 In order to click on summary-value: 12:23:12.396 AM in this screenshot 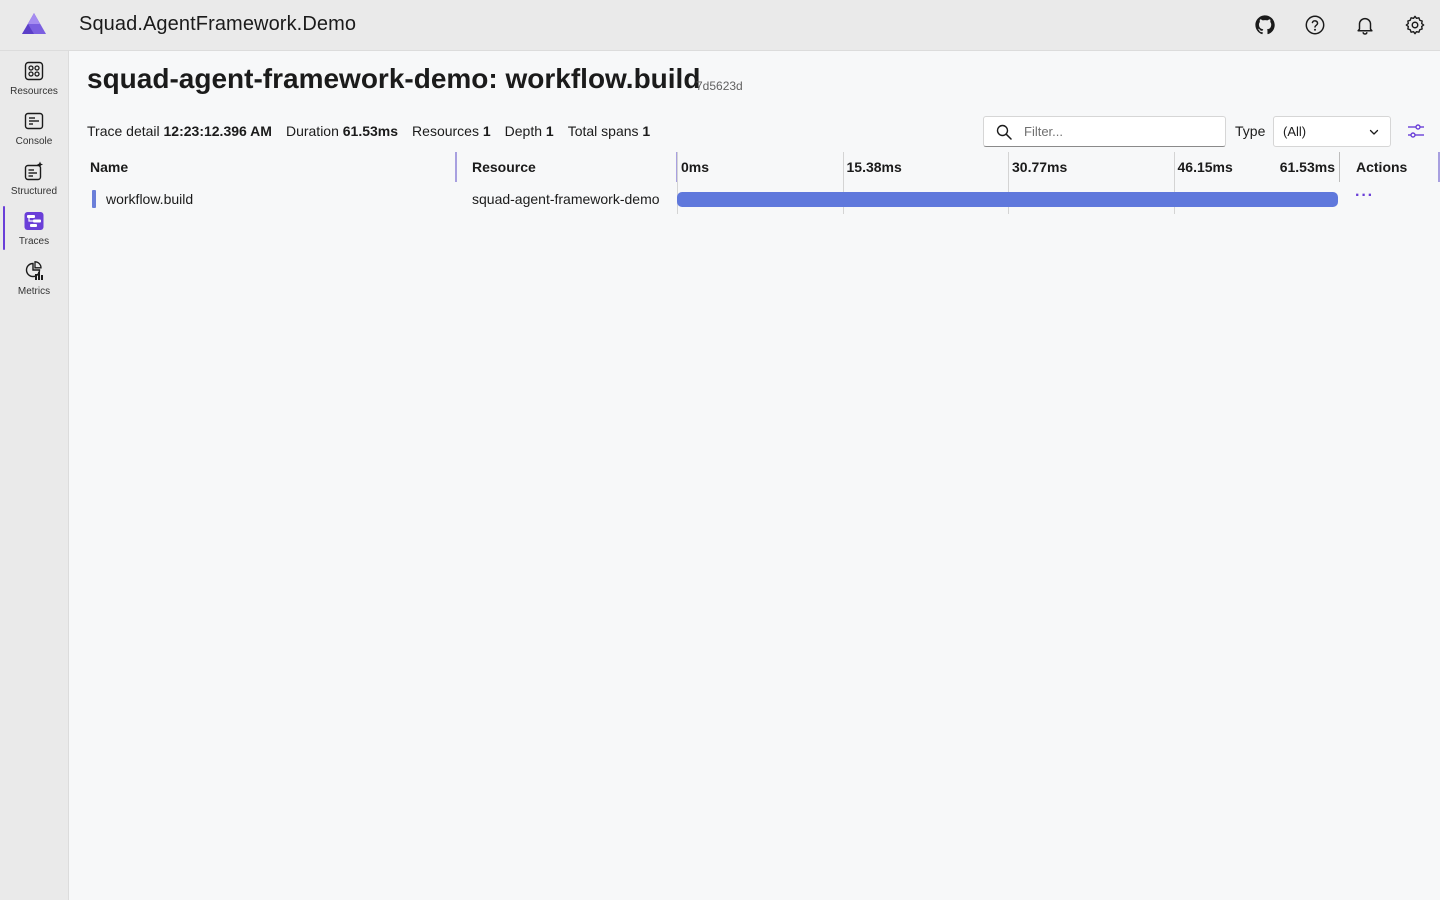, I will do `click(217, 131)`.